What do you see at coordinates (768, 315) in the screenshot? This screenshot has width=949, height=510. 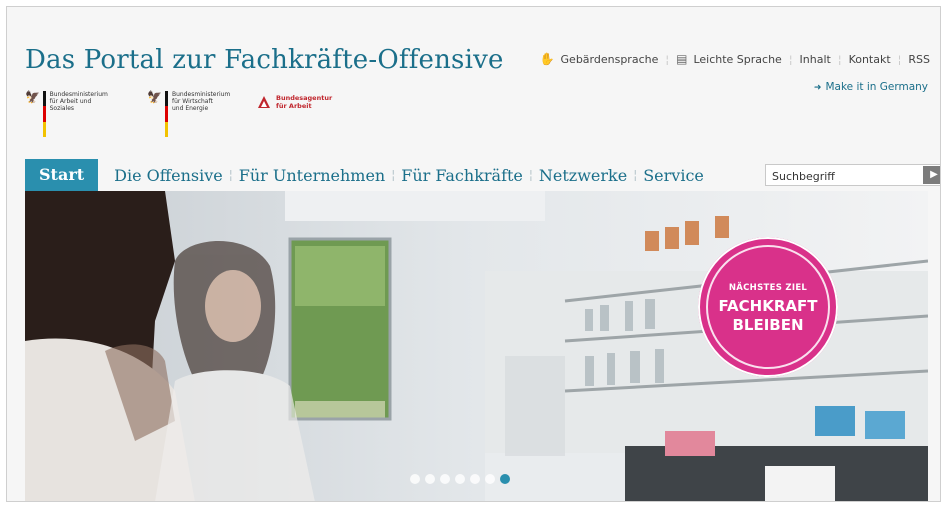 I see `badge-headline: FACHKRAFT BLEIBEN` at bounding box center [768, 315].